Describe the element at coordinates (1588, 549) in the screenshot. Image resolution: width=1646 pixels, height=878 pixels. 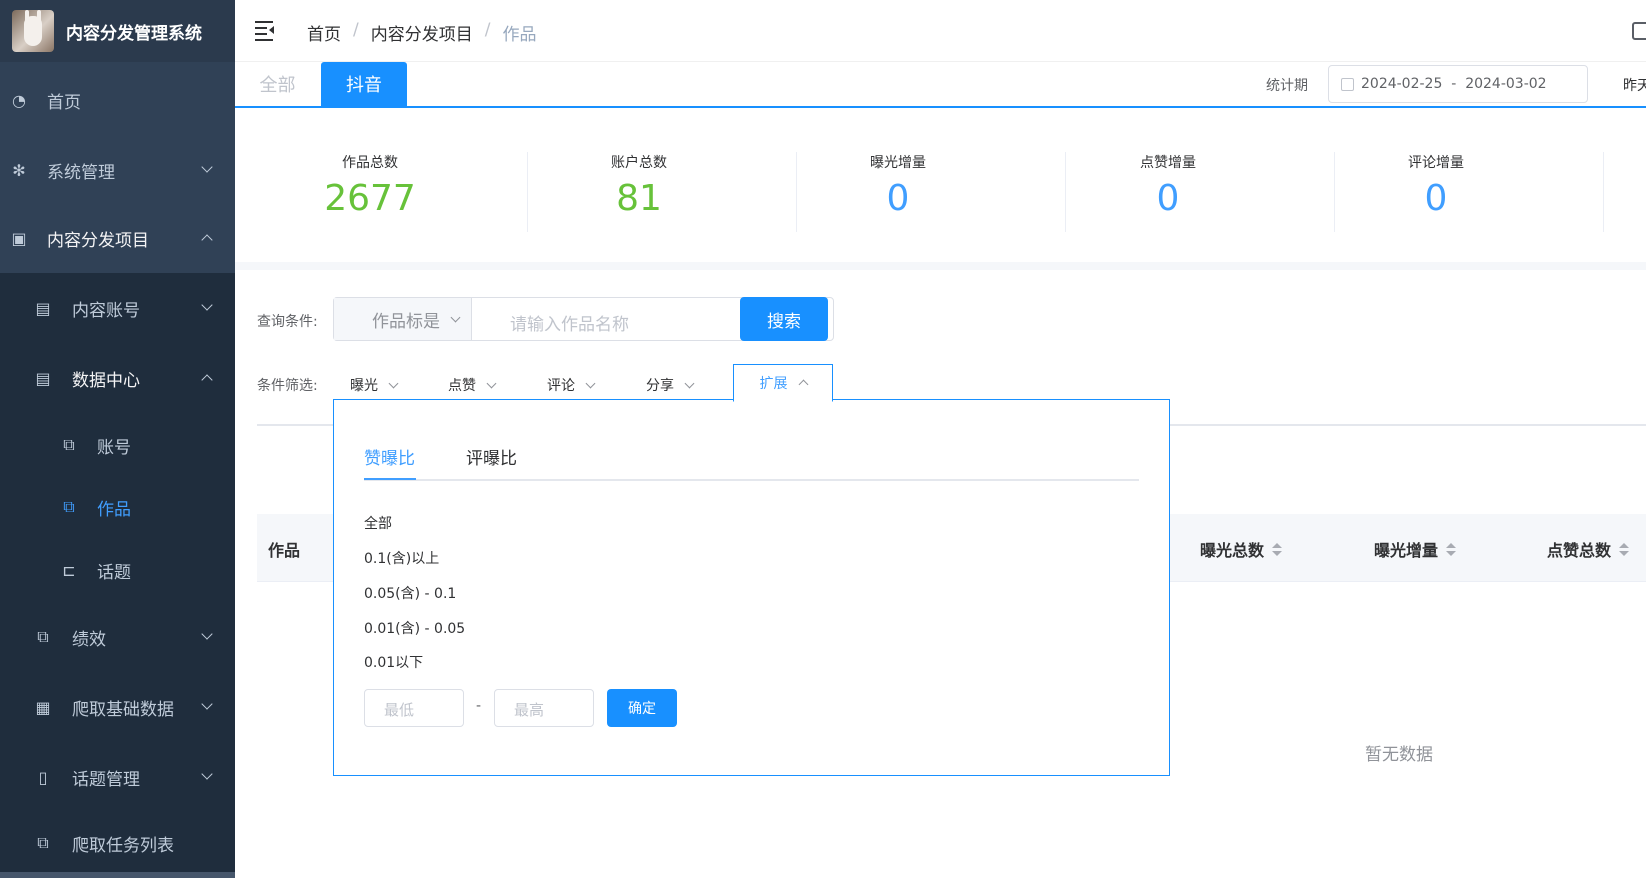
I see `column-likes-total: 点赞总数` at that location.